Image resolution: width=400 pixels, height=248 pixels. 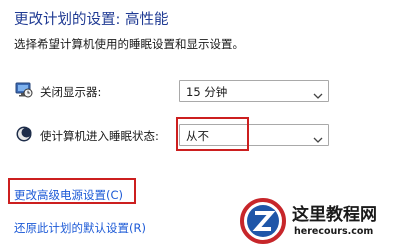 I want to click on monitor-clock-icon, so click(x=24, y=90).